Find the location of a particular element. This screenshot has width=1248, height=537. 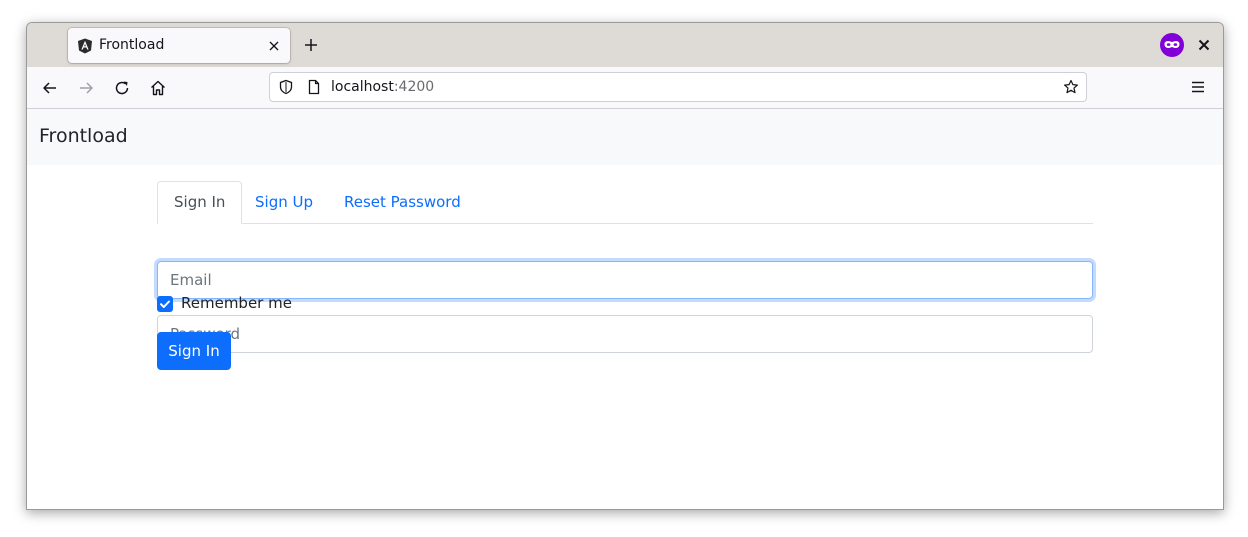

arrow-right-icon is located at coordinates (86, 88).